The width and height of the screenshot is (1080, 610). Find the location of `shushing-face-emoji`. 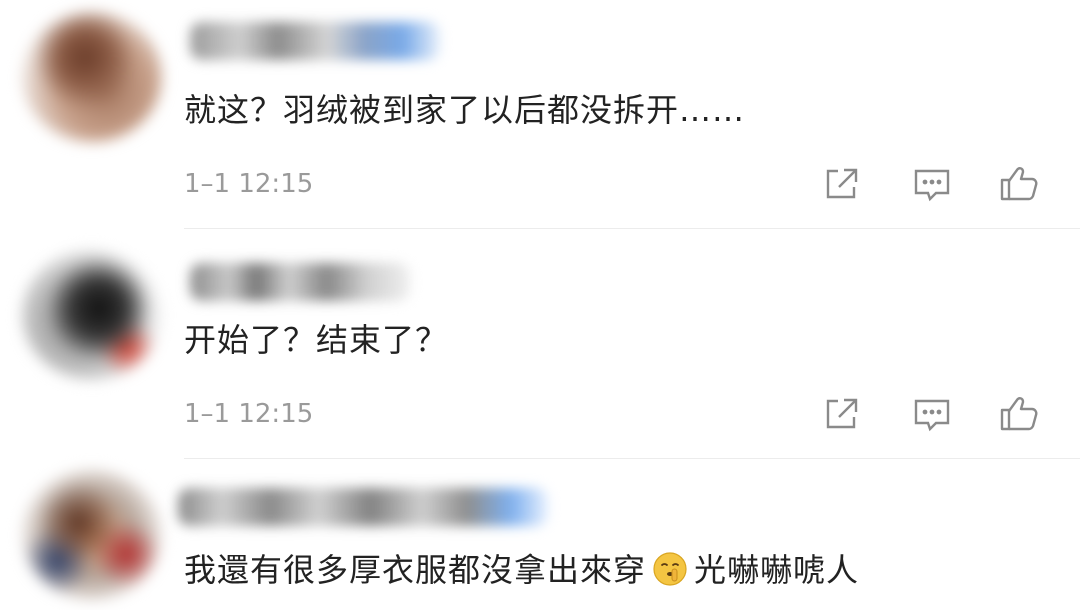

shushing-face-emoji is located at coordinates (670, 569).